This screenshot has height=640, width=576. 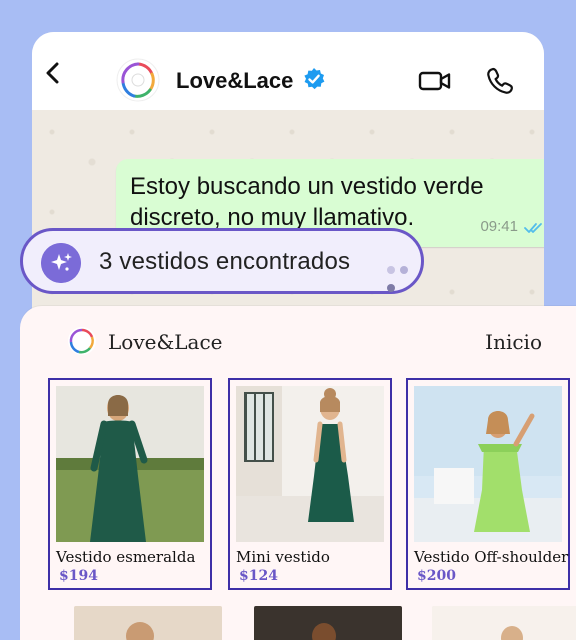 What do you see at coordinates (491, 557) in the screenshot?
I see `product-name: Vestido Off-shoulder` at bounding box center [491, 557].